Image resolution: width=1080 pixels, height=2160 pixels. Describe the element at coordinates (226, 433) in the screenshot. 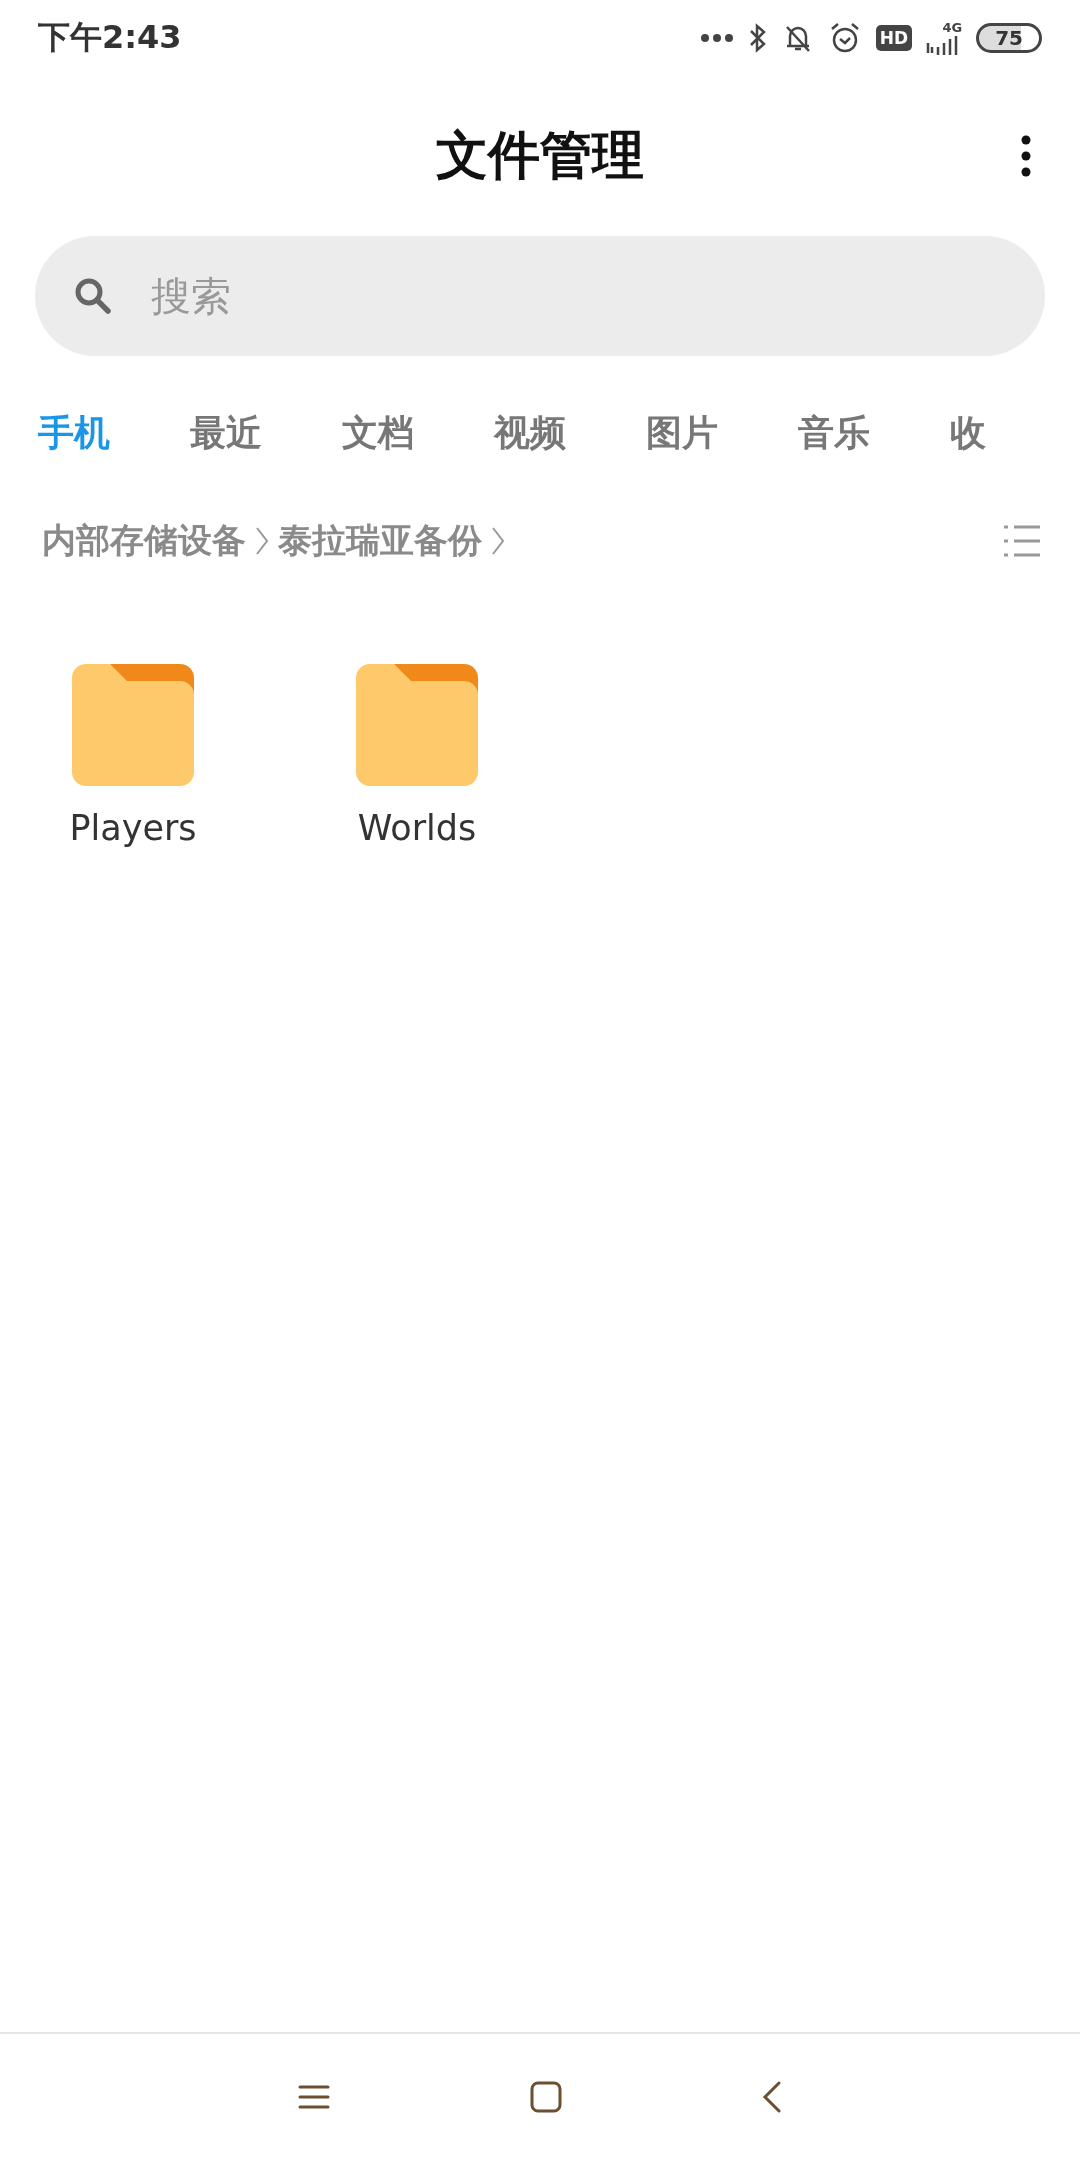

I see `category-tab: 最近` at that location.